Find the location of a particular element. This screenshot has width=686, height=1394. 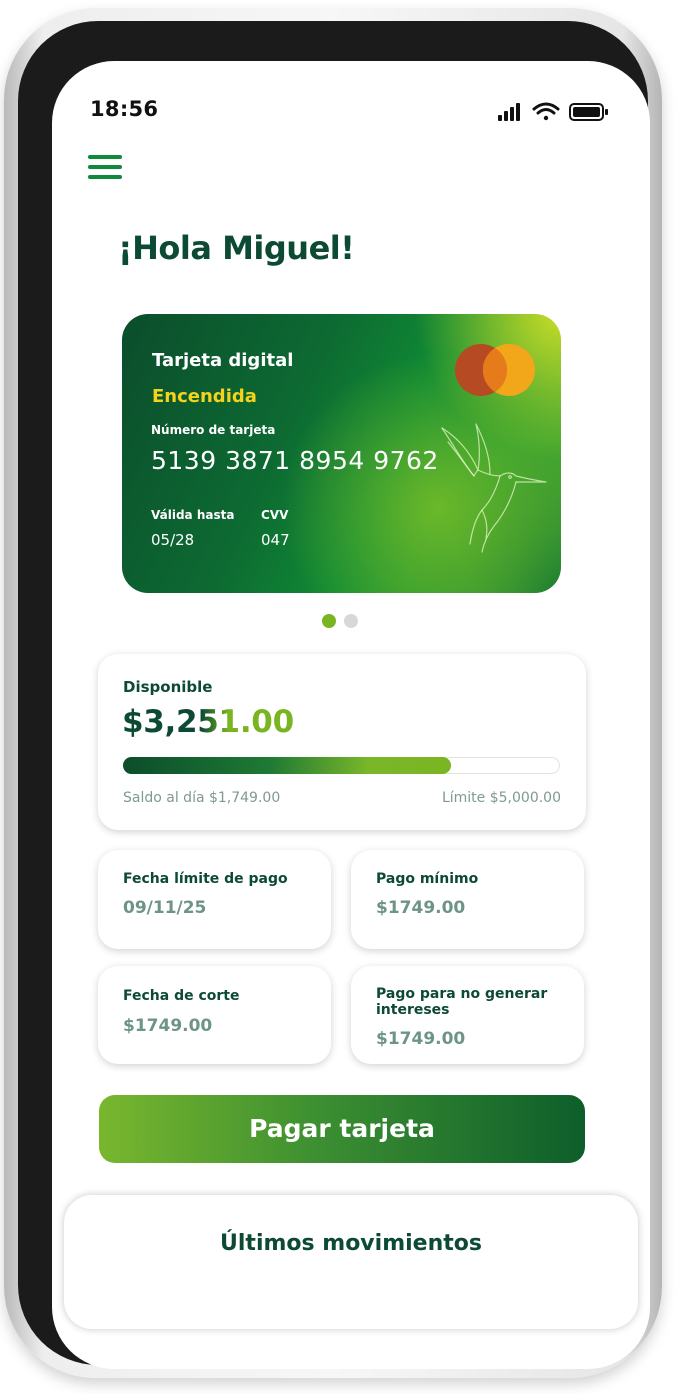

balance-today: Saldo al día $1,749.00 is located at coordinates (202, 798).